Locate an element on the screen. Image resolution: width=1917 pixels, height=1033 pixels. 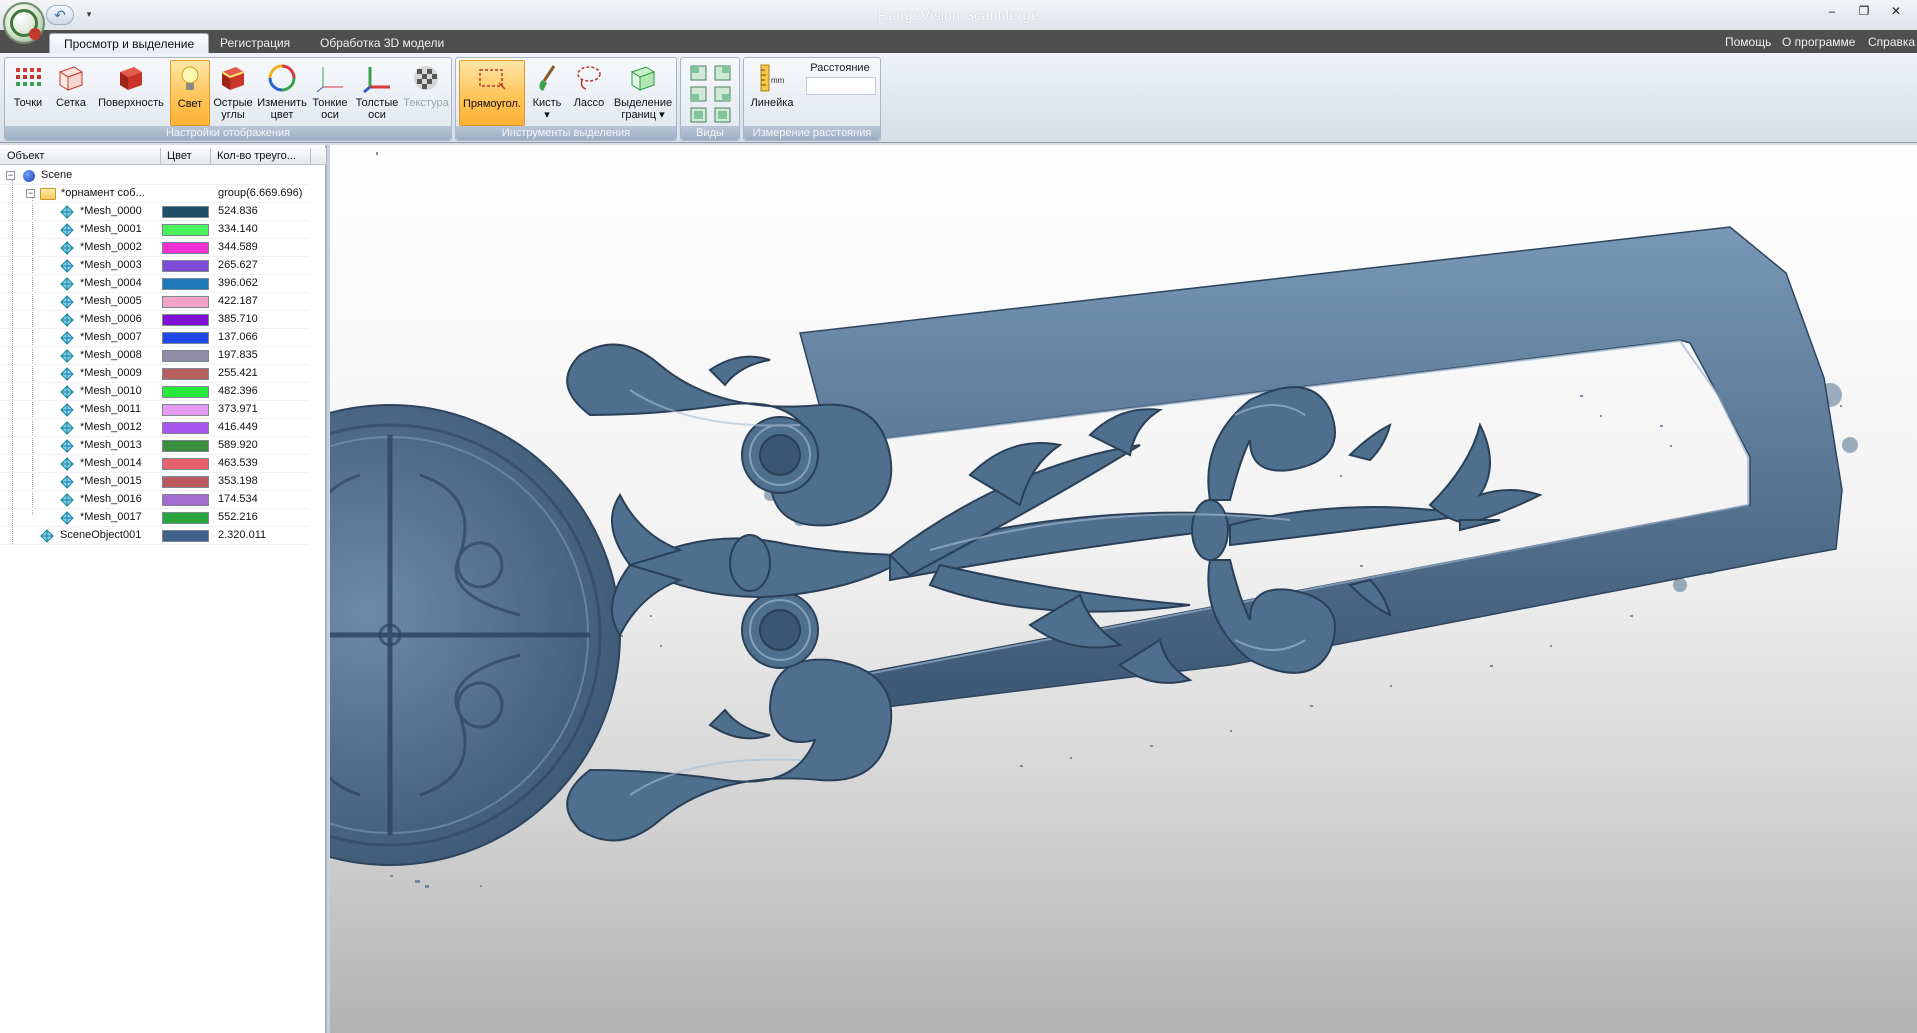
column-header-color: Цвет is located at coordinates (179, 156).